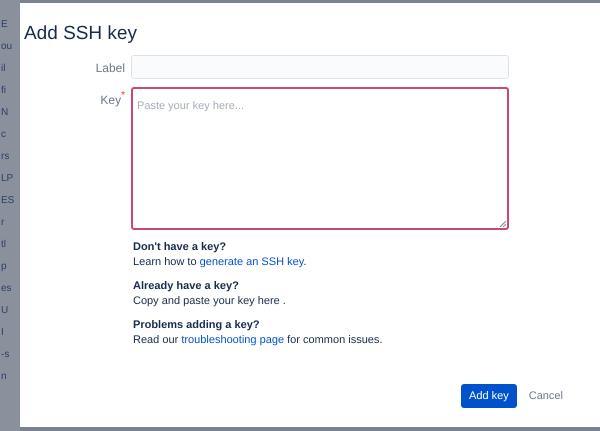 The image size is (600, 431). What do you see at coordinates (4, 267) in the screenshot?
I see `background-text: p` at bounding box center [4, 267].